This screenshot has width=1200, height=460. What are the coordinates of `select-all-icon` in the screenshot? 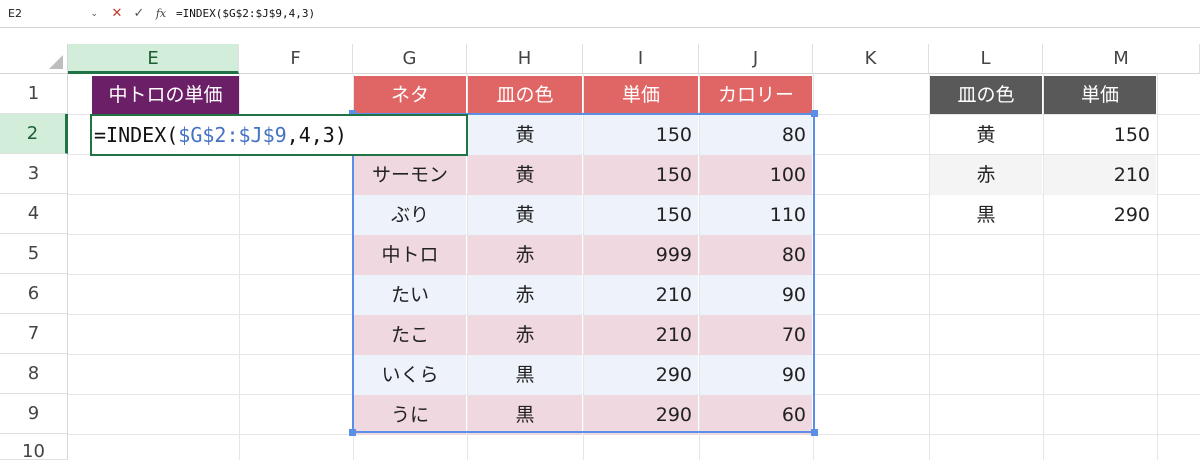 It's located at (56, 62).